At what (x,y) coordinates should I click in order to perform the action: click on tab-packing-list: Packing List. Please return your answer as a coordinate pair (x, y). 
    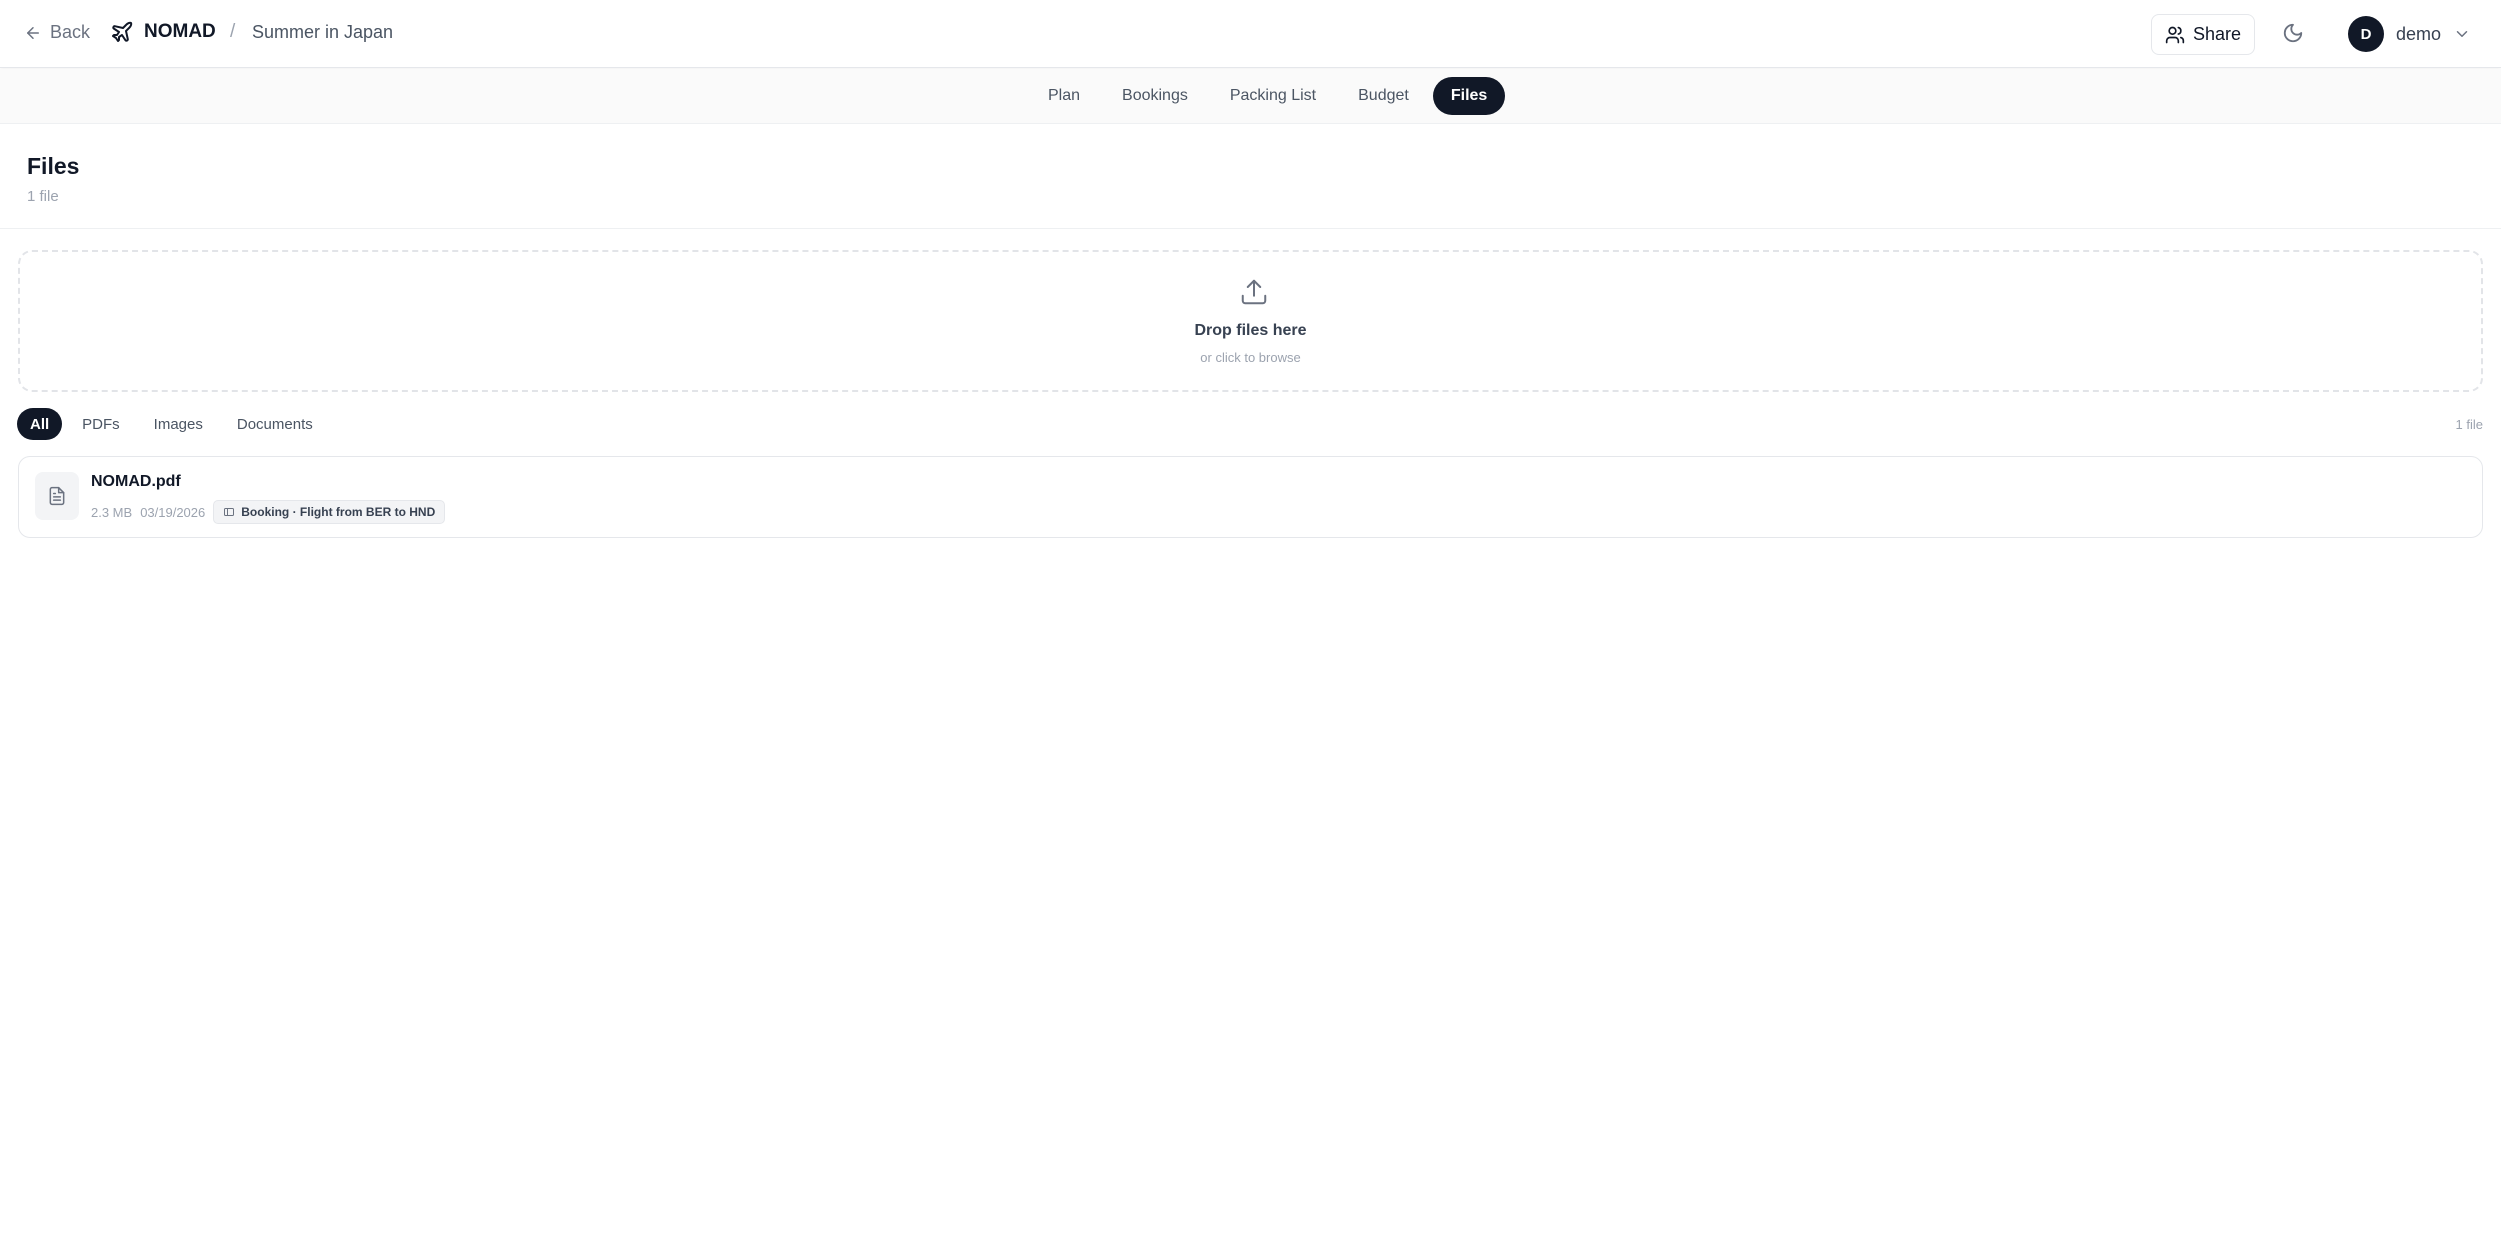
    Looking at the image, I should click on (1273, 96).